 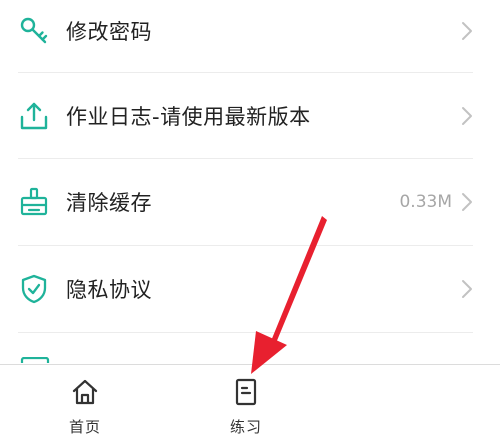 What do you see at coordinates (245, 332) in the screenshot?
I see `divider` at bounding box center [245, 332].